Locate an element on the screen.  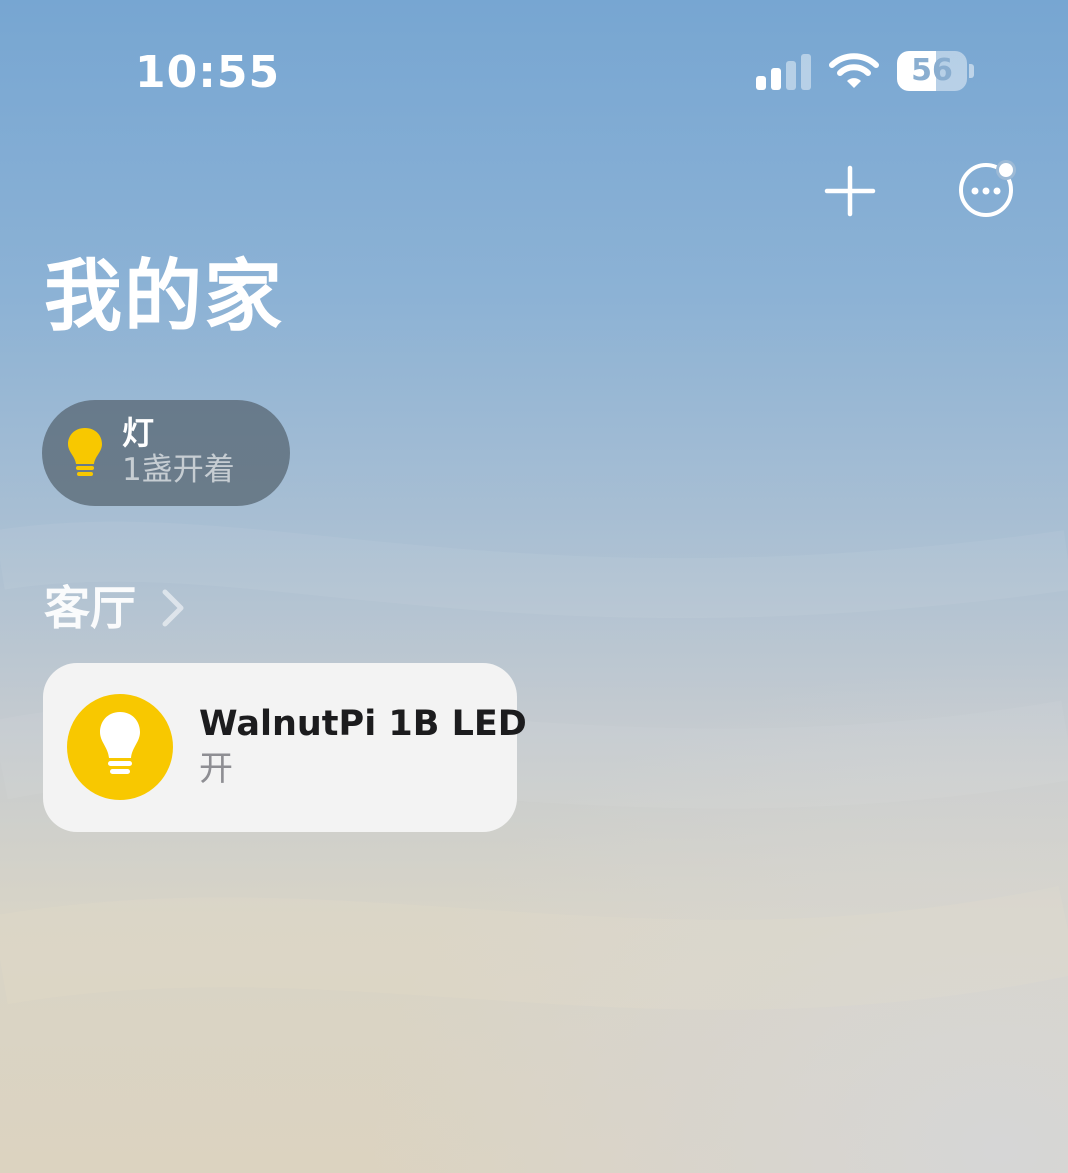
wifi-icon is located at coordinates (854, 70).